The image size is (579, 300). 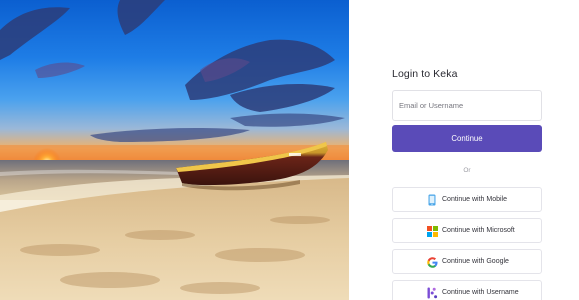 I want to click on google-icon, so click(x=432, y=262).